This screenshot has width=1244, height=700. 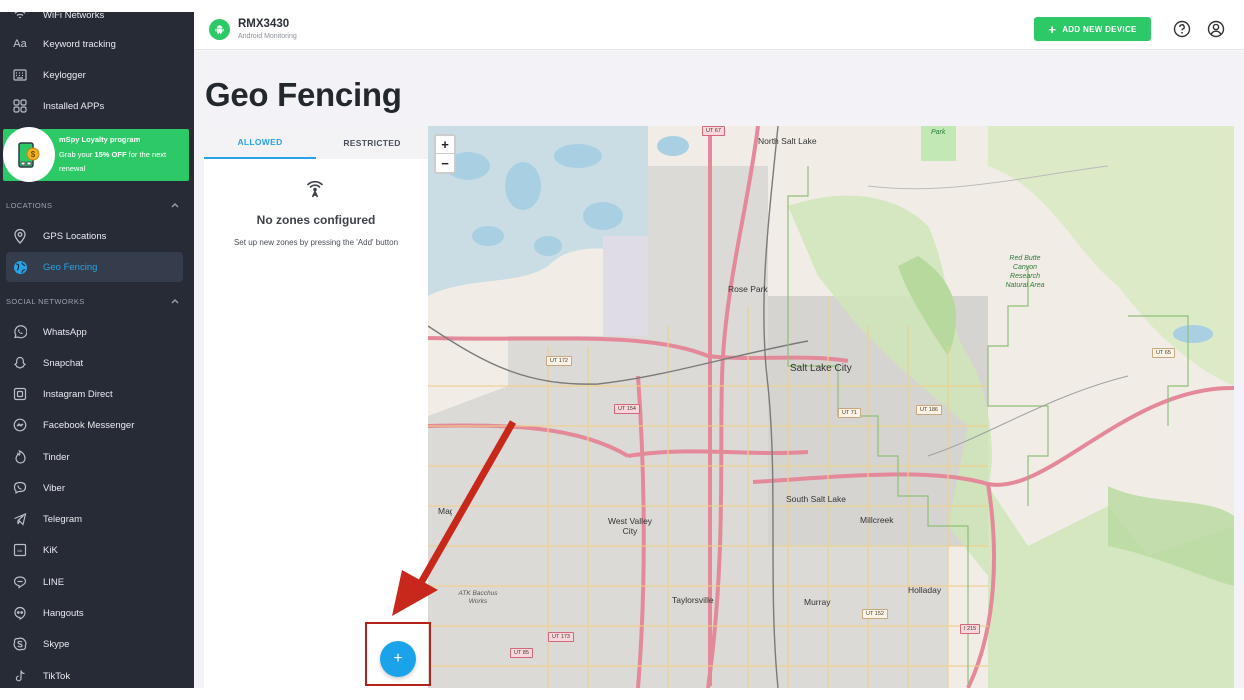 I want to click on zoom-in-button: +, so click(x=445, y=145).